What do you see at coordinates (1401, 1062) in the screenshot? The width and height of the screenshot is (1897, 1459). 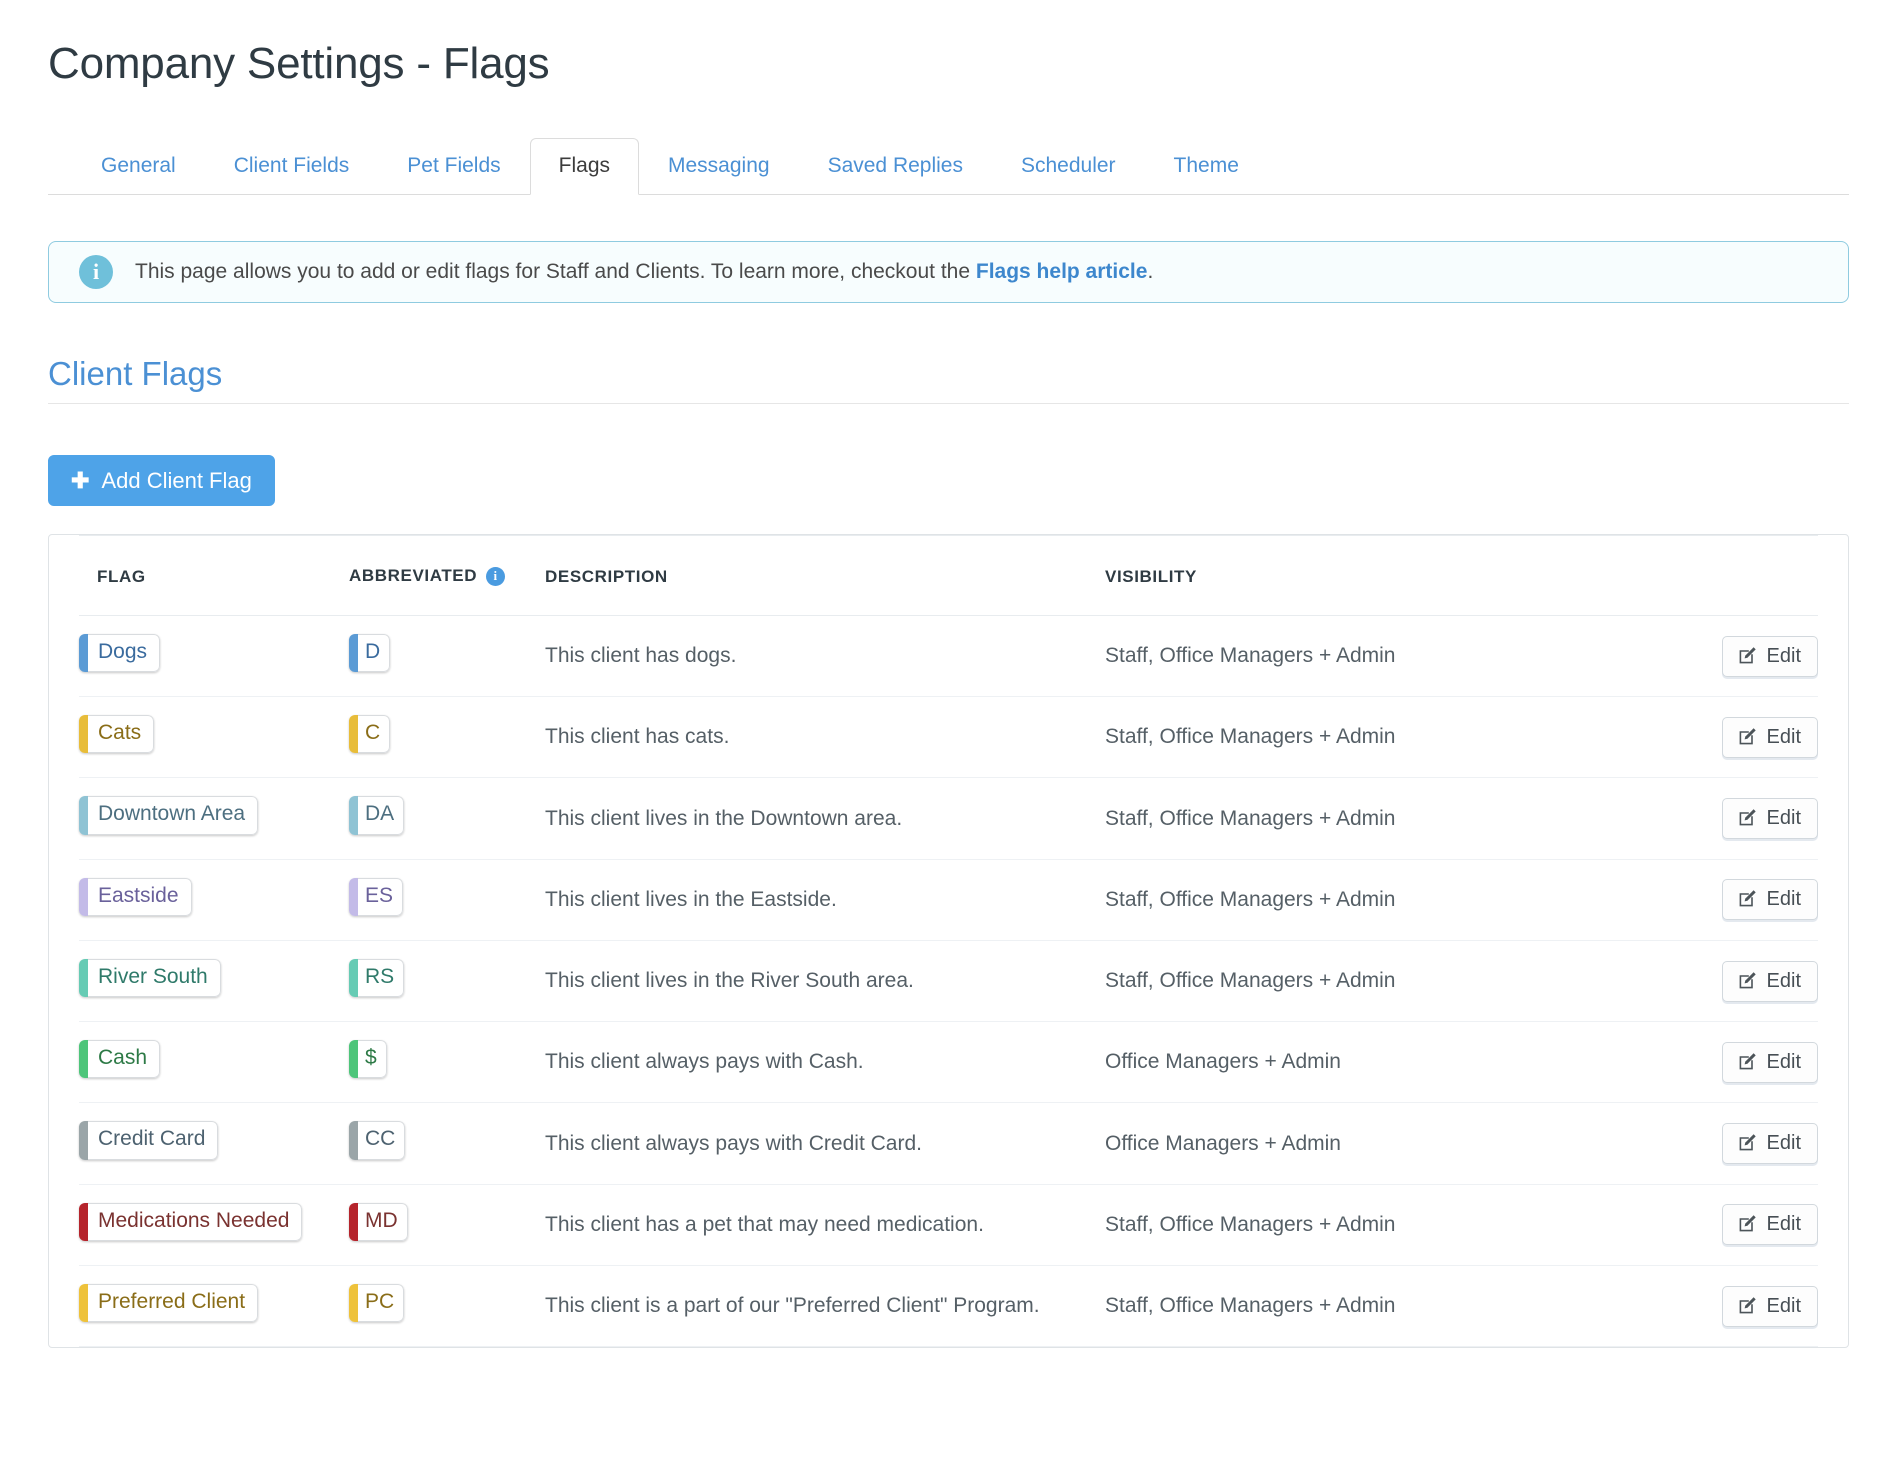 I see `cell-visibility: Office Managers + Admin` at bounding box center [1401, 1062].